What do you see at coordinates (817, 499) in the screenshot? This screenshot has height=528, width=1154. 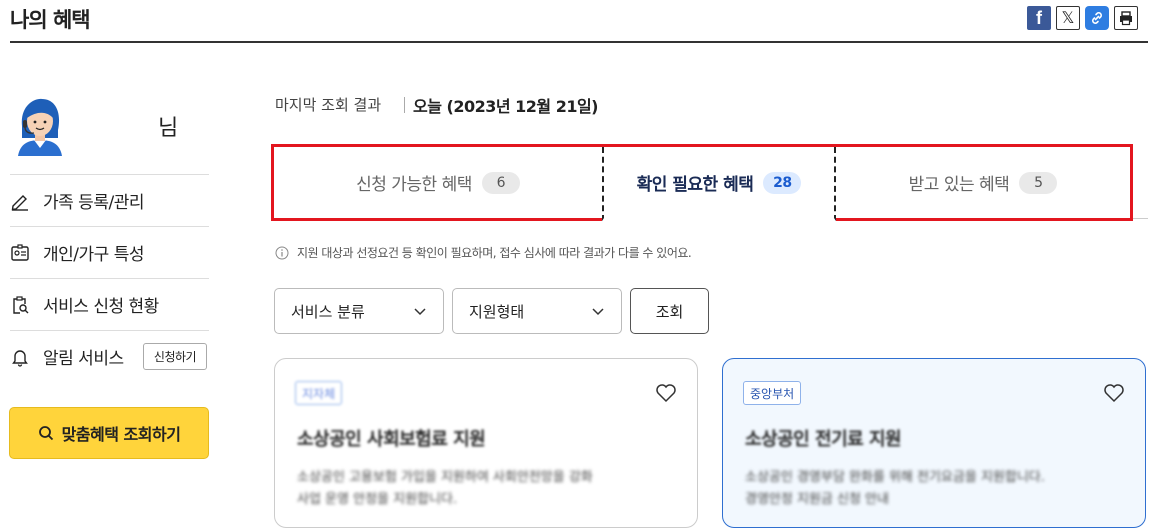 I see `card-description-line: 경영안정 지원금 신청 안내` at bounding box center [817, 499].